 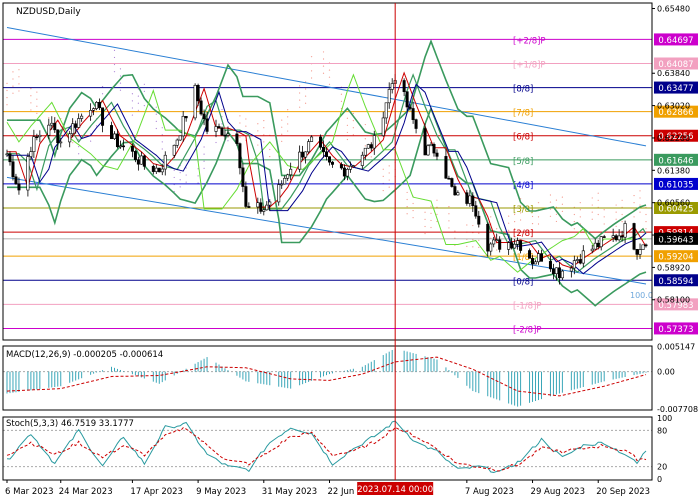 I want to click on date-tick-label: 9 May 2023, so click(x=221, y=492).